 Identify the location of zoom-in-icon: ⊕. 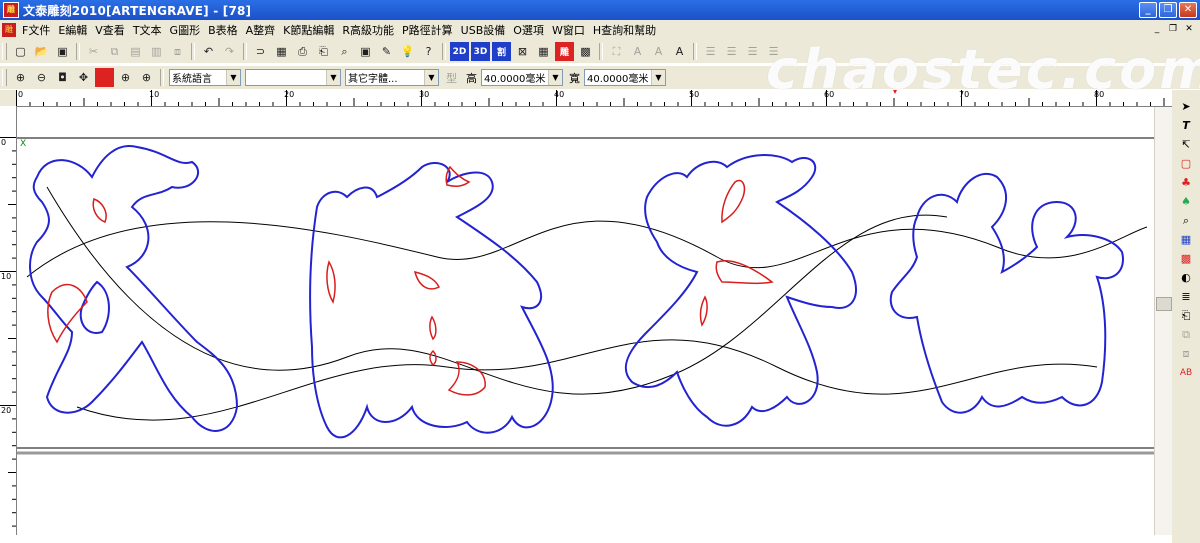
(20, 77).